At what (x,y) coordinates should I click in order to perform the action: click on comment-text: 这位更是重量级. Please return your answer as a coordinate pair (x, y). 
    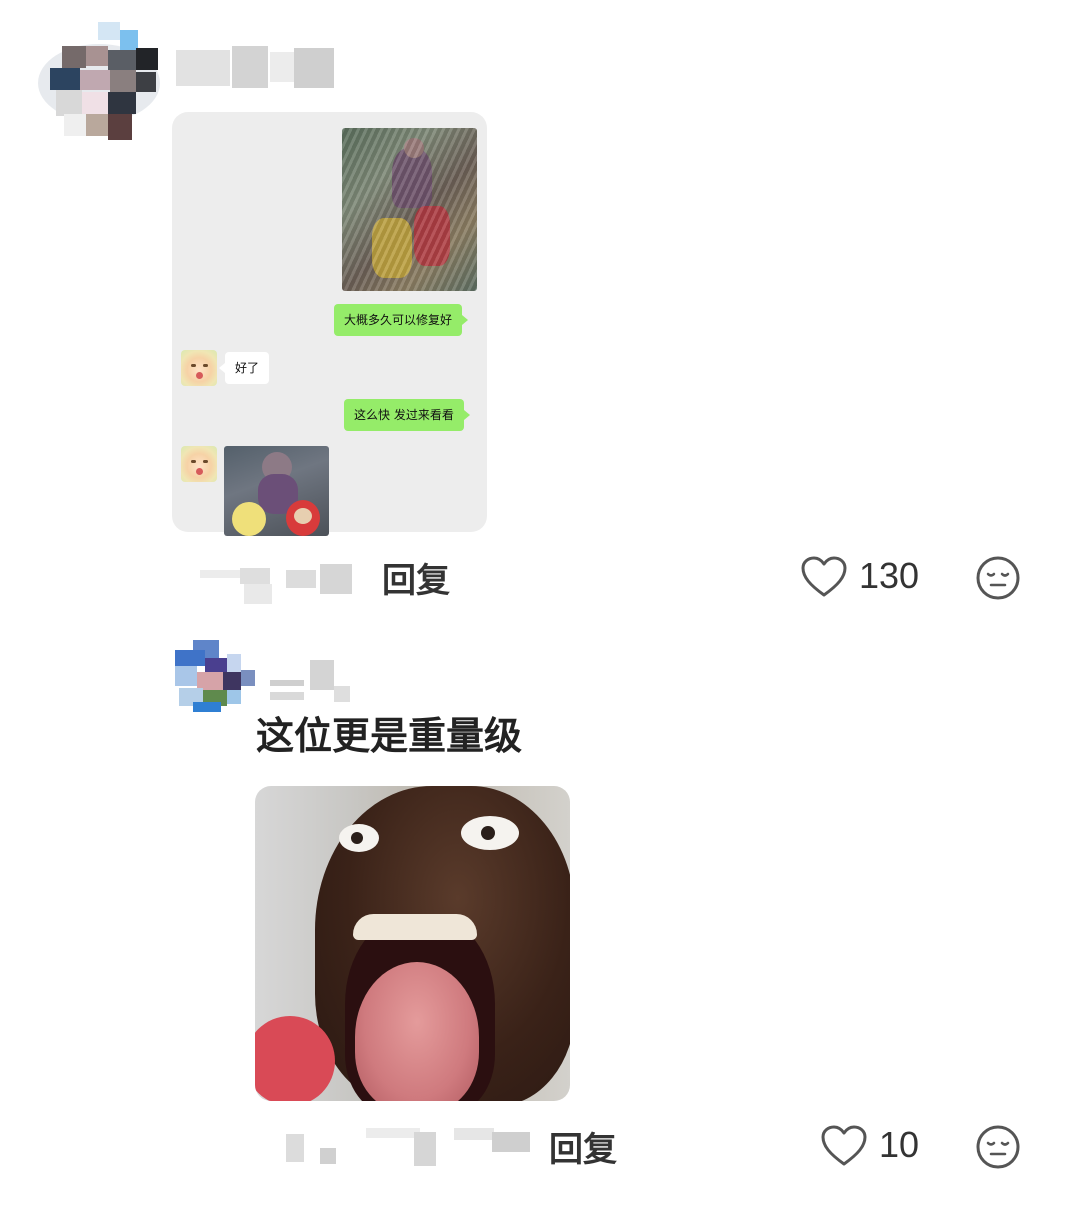
    Looking at the image, I should click on (389, 736).